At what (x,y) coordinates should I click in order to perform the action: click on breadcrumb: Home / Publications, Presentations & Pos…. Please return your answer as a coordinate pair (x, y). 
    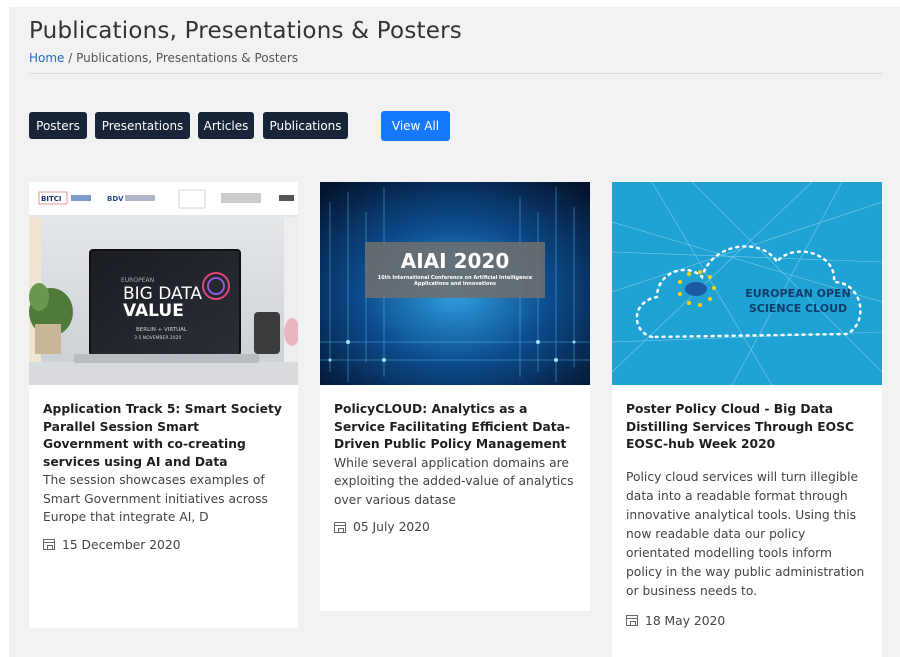
    Looking at the image, I should click on (163, 58).